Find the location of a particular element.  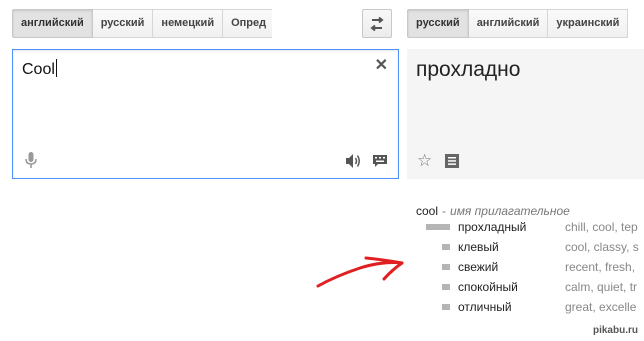

tab-target-russian: русский is located at coordinates (438, 23).